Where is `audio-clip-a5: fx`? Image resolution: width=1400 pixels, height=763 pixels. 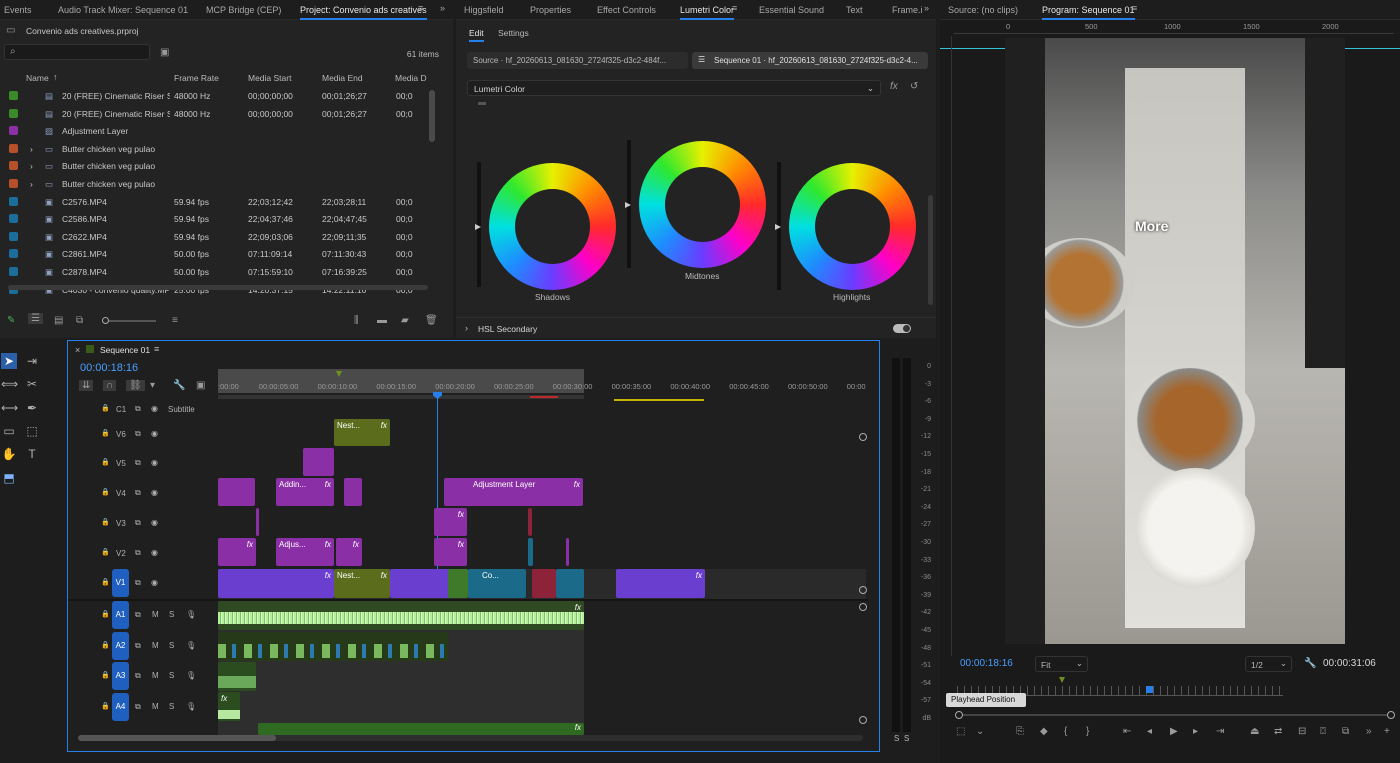
audio-clip-a5: fx is located at coordinates (421, 729).